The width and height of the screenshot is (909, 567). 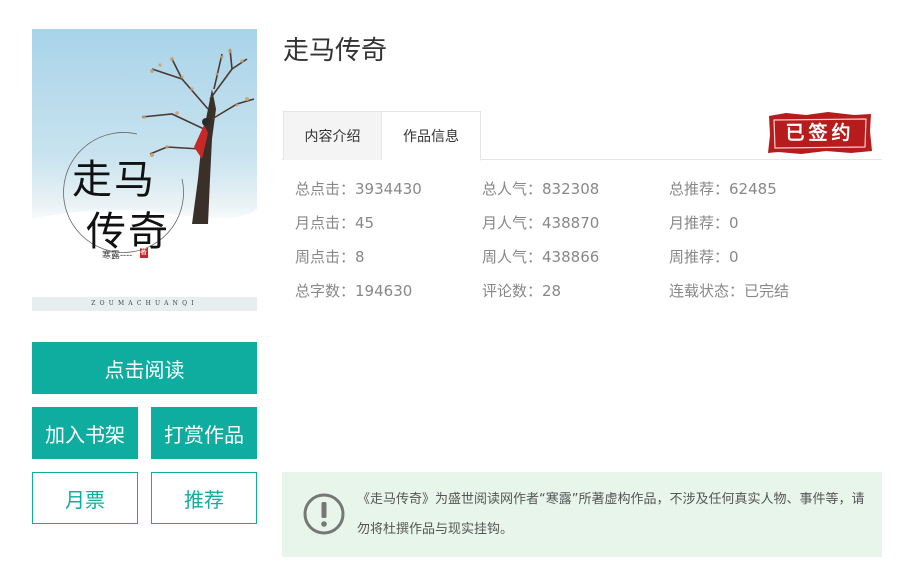 What do you see at coordinates (85, 498) in the screenshot?
I see `monthly-ticket-button: 月票` at bounding box center [85, 498].